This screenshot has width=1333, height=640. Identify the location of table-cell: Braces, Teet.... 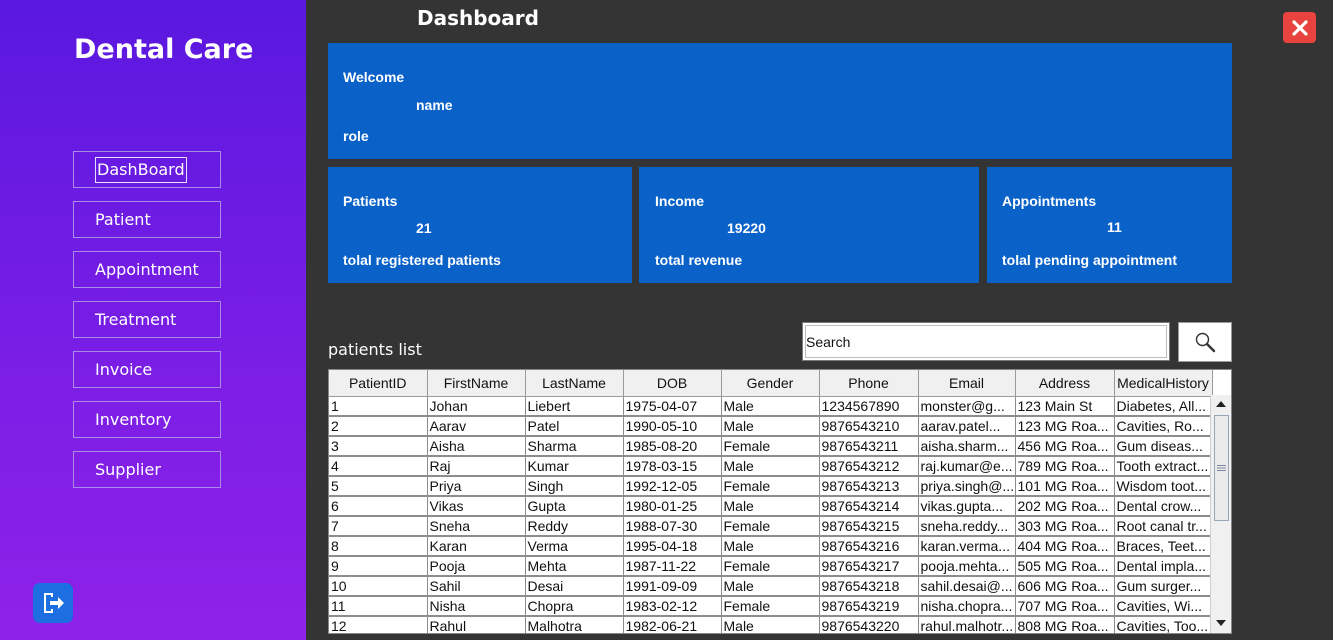
(1163, 546).